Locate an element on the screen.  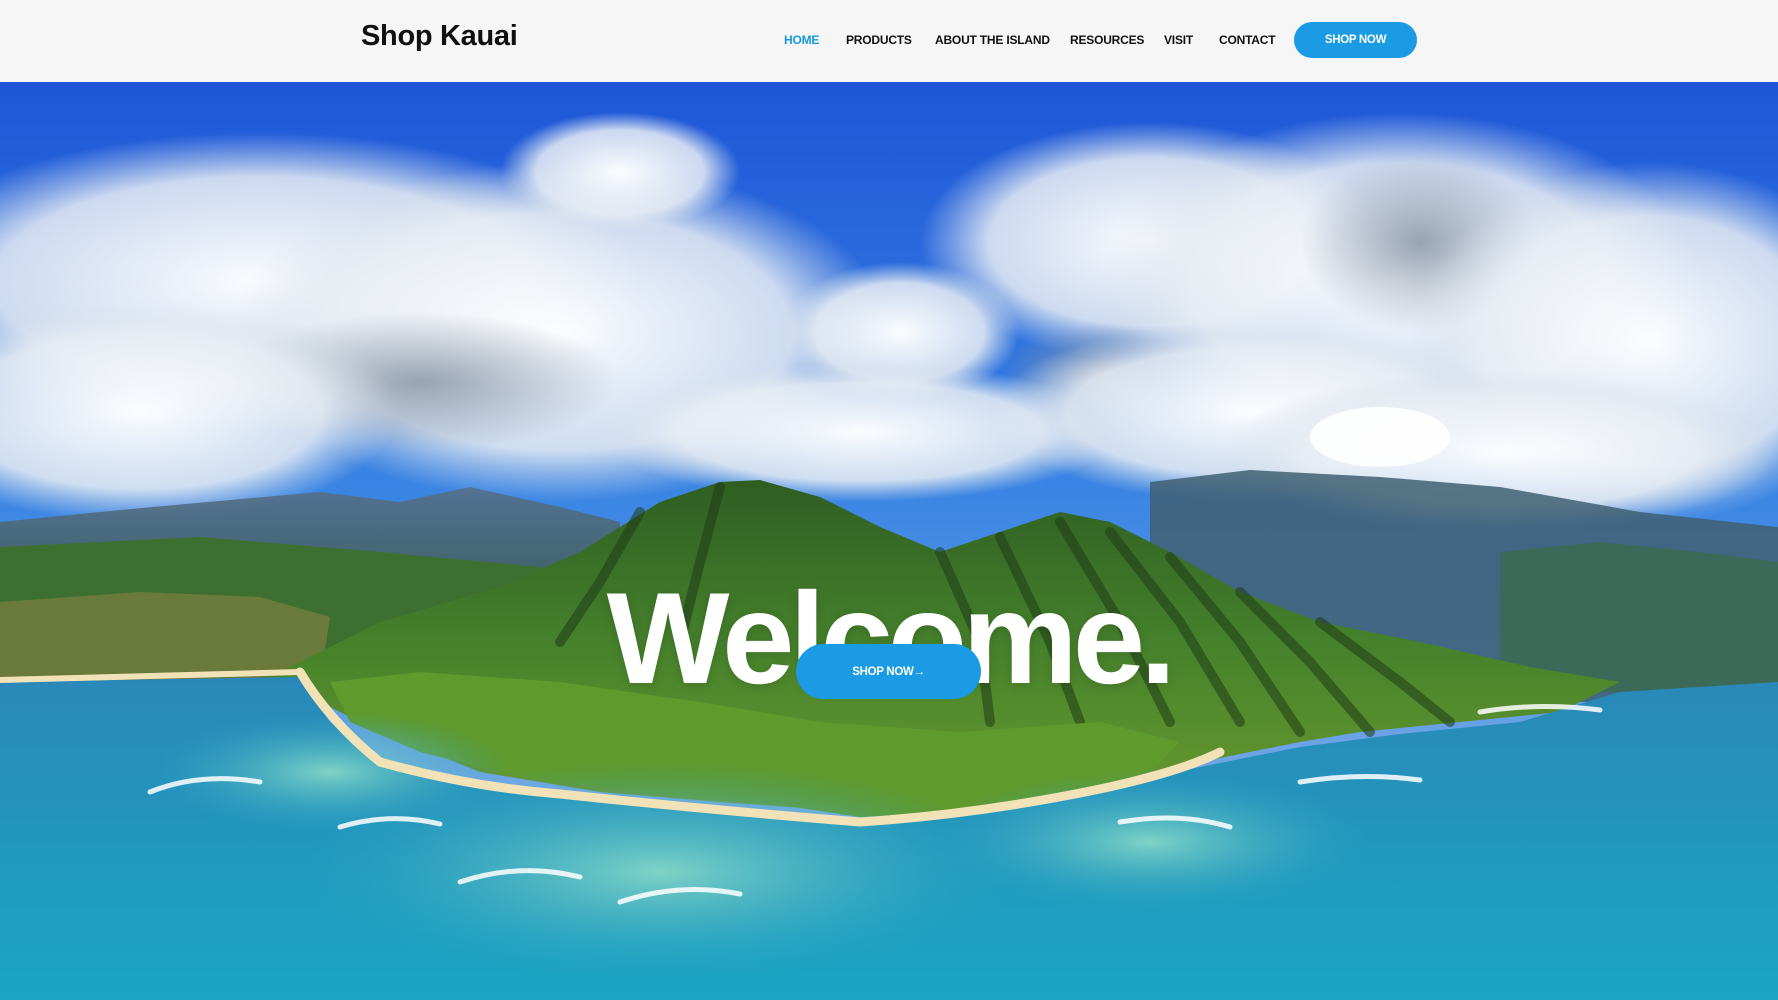
nav-item-about-the-island: ABOUT THE ISLAND is located at coordinates (992, 40).